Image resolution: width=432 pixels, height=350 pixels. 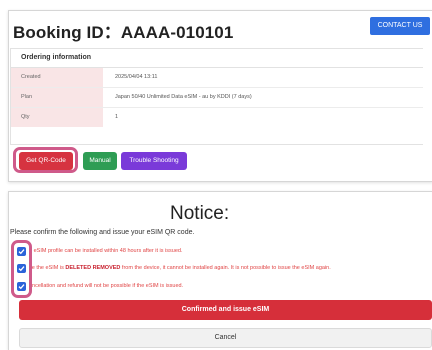 I want to click on confirm-issue-esim-button: Confirmed and issue eSIM, so click(x=225, y=310).